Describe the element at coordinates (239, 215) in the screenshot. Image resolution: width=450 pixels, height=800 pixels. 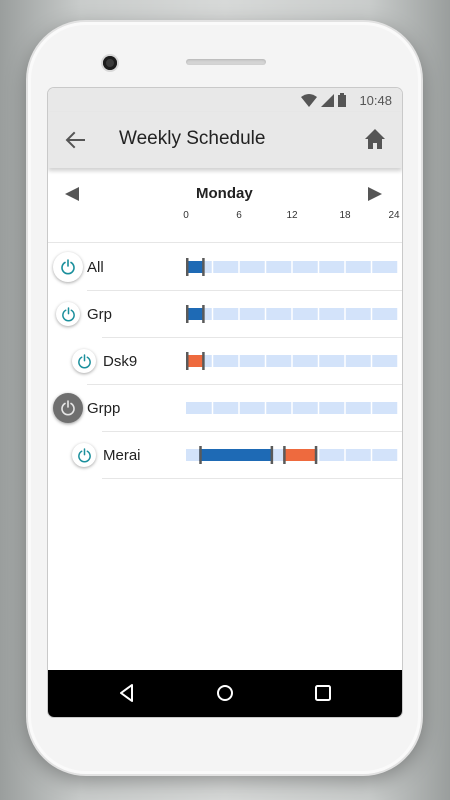
I see `hour-tick-6: 6` at that location.